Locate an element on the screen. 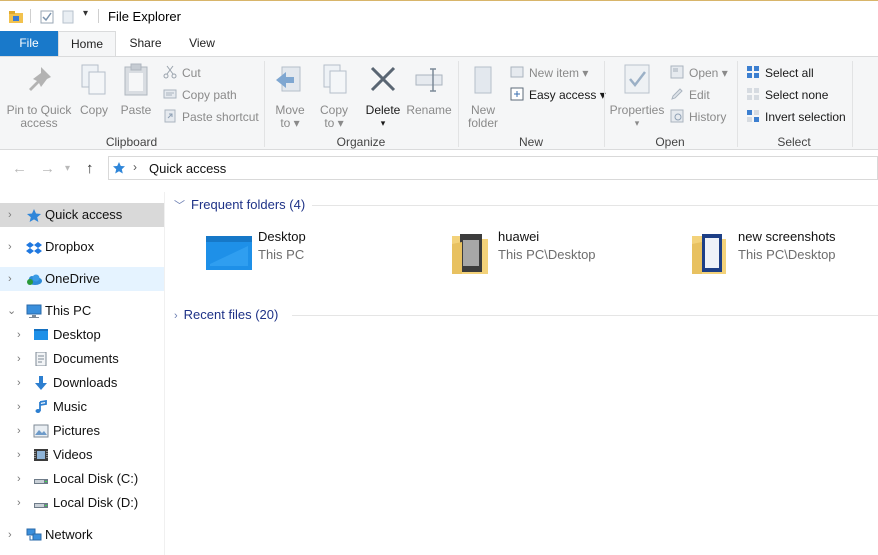 This screenshot has height=555, width=878. pin-to-quick-access-button: Pin to Quick access is located at coordinates (39, 96).